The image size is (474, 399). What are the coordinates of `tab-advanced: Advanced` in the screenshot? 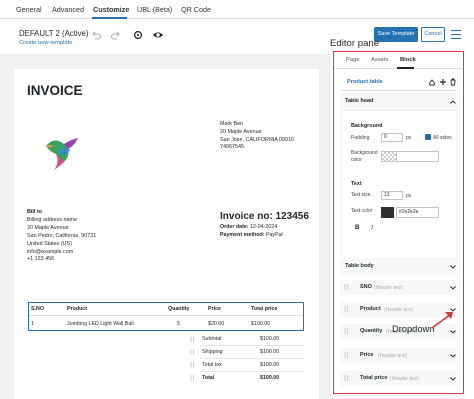 It's located at (68, 9).